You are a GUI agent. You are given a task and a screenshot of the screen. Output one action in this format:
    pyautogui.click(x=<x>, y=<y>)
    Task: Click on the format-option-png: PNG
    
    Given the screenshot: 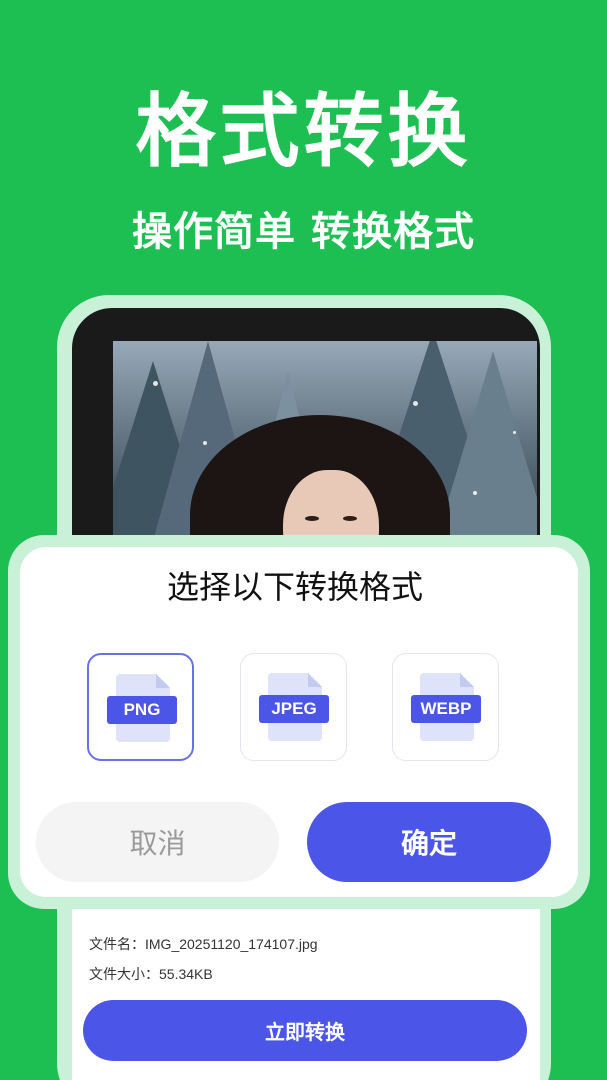 What is the action you would take?
    pyautogui.click(x=140, y=707)
    